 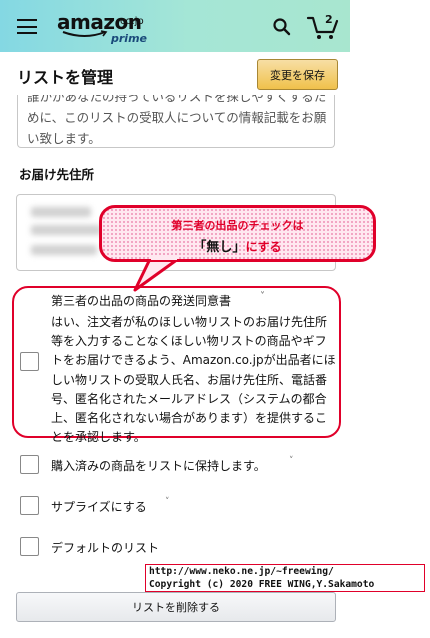 I want to click on page-header: リストを管理 変更を保存, so click(x=175, y=74).